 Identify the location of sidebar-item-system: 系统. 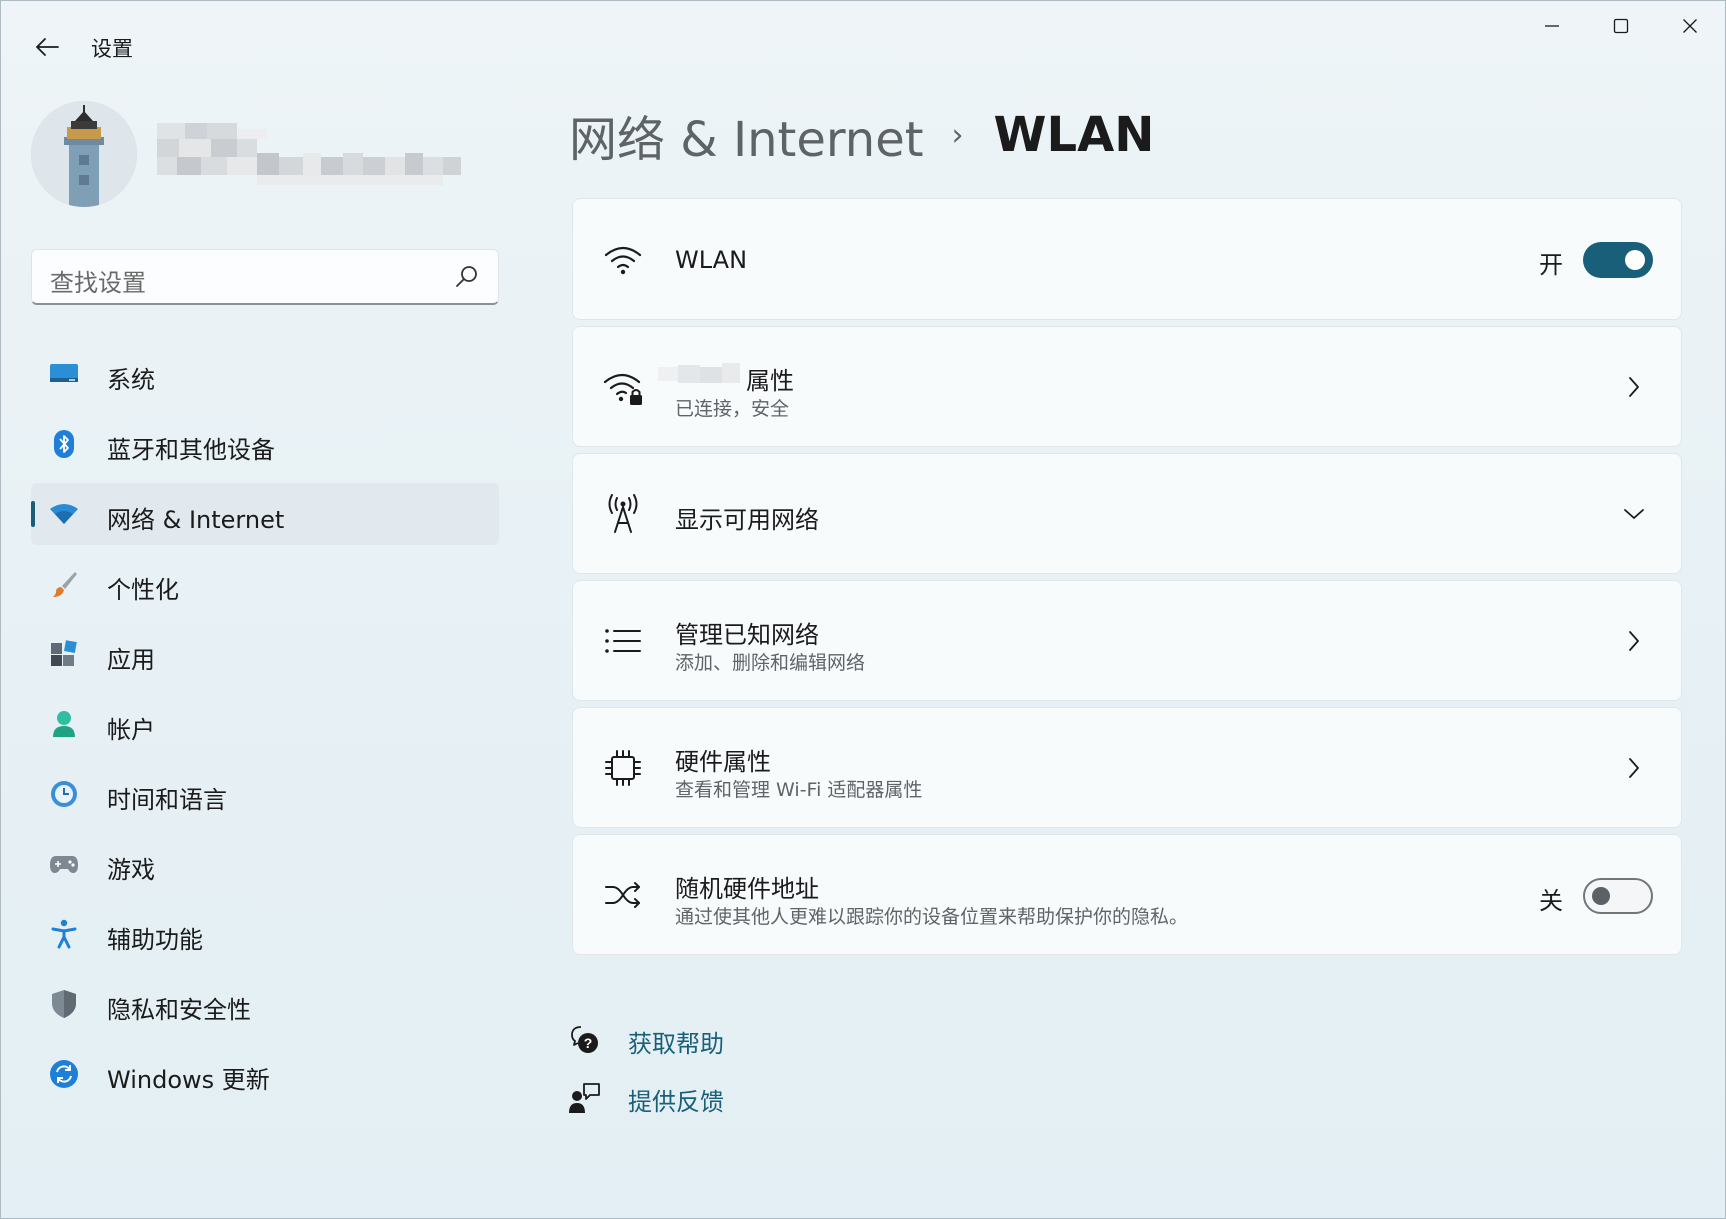
(265, 374).